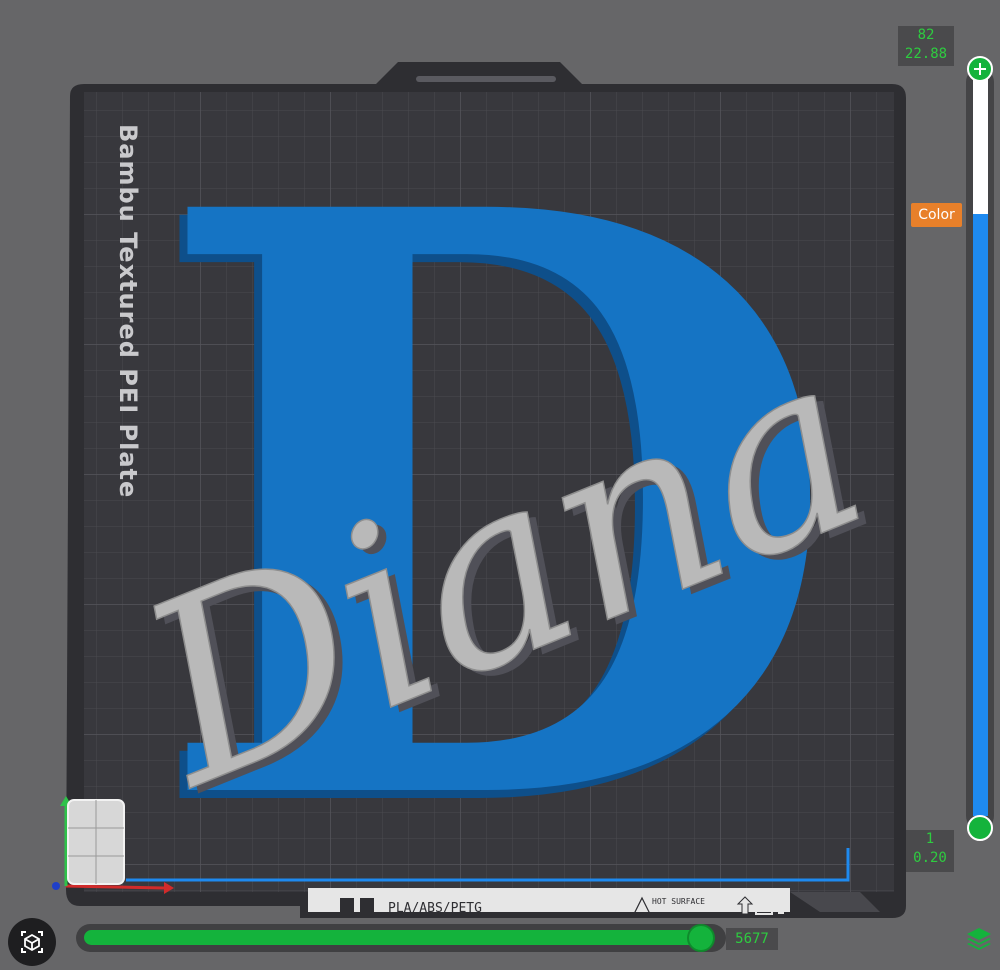 Image resolution: width=1000 pixels, height=970 pixels. What do you see at coordinates (980, 515) in the screenshot?
I see `layer-range-color` at bounding box center [980, 515].